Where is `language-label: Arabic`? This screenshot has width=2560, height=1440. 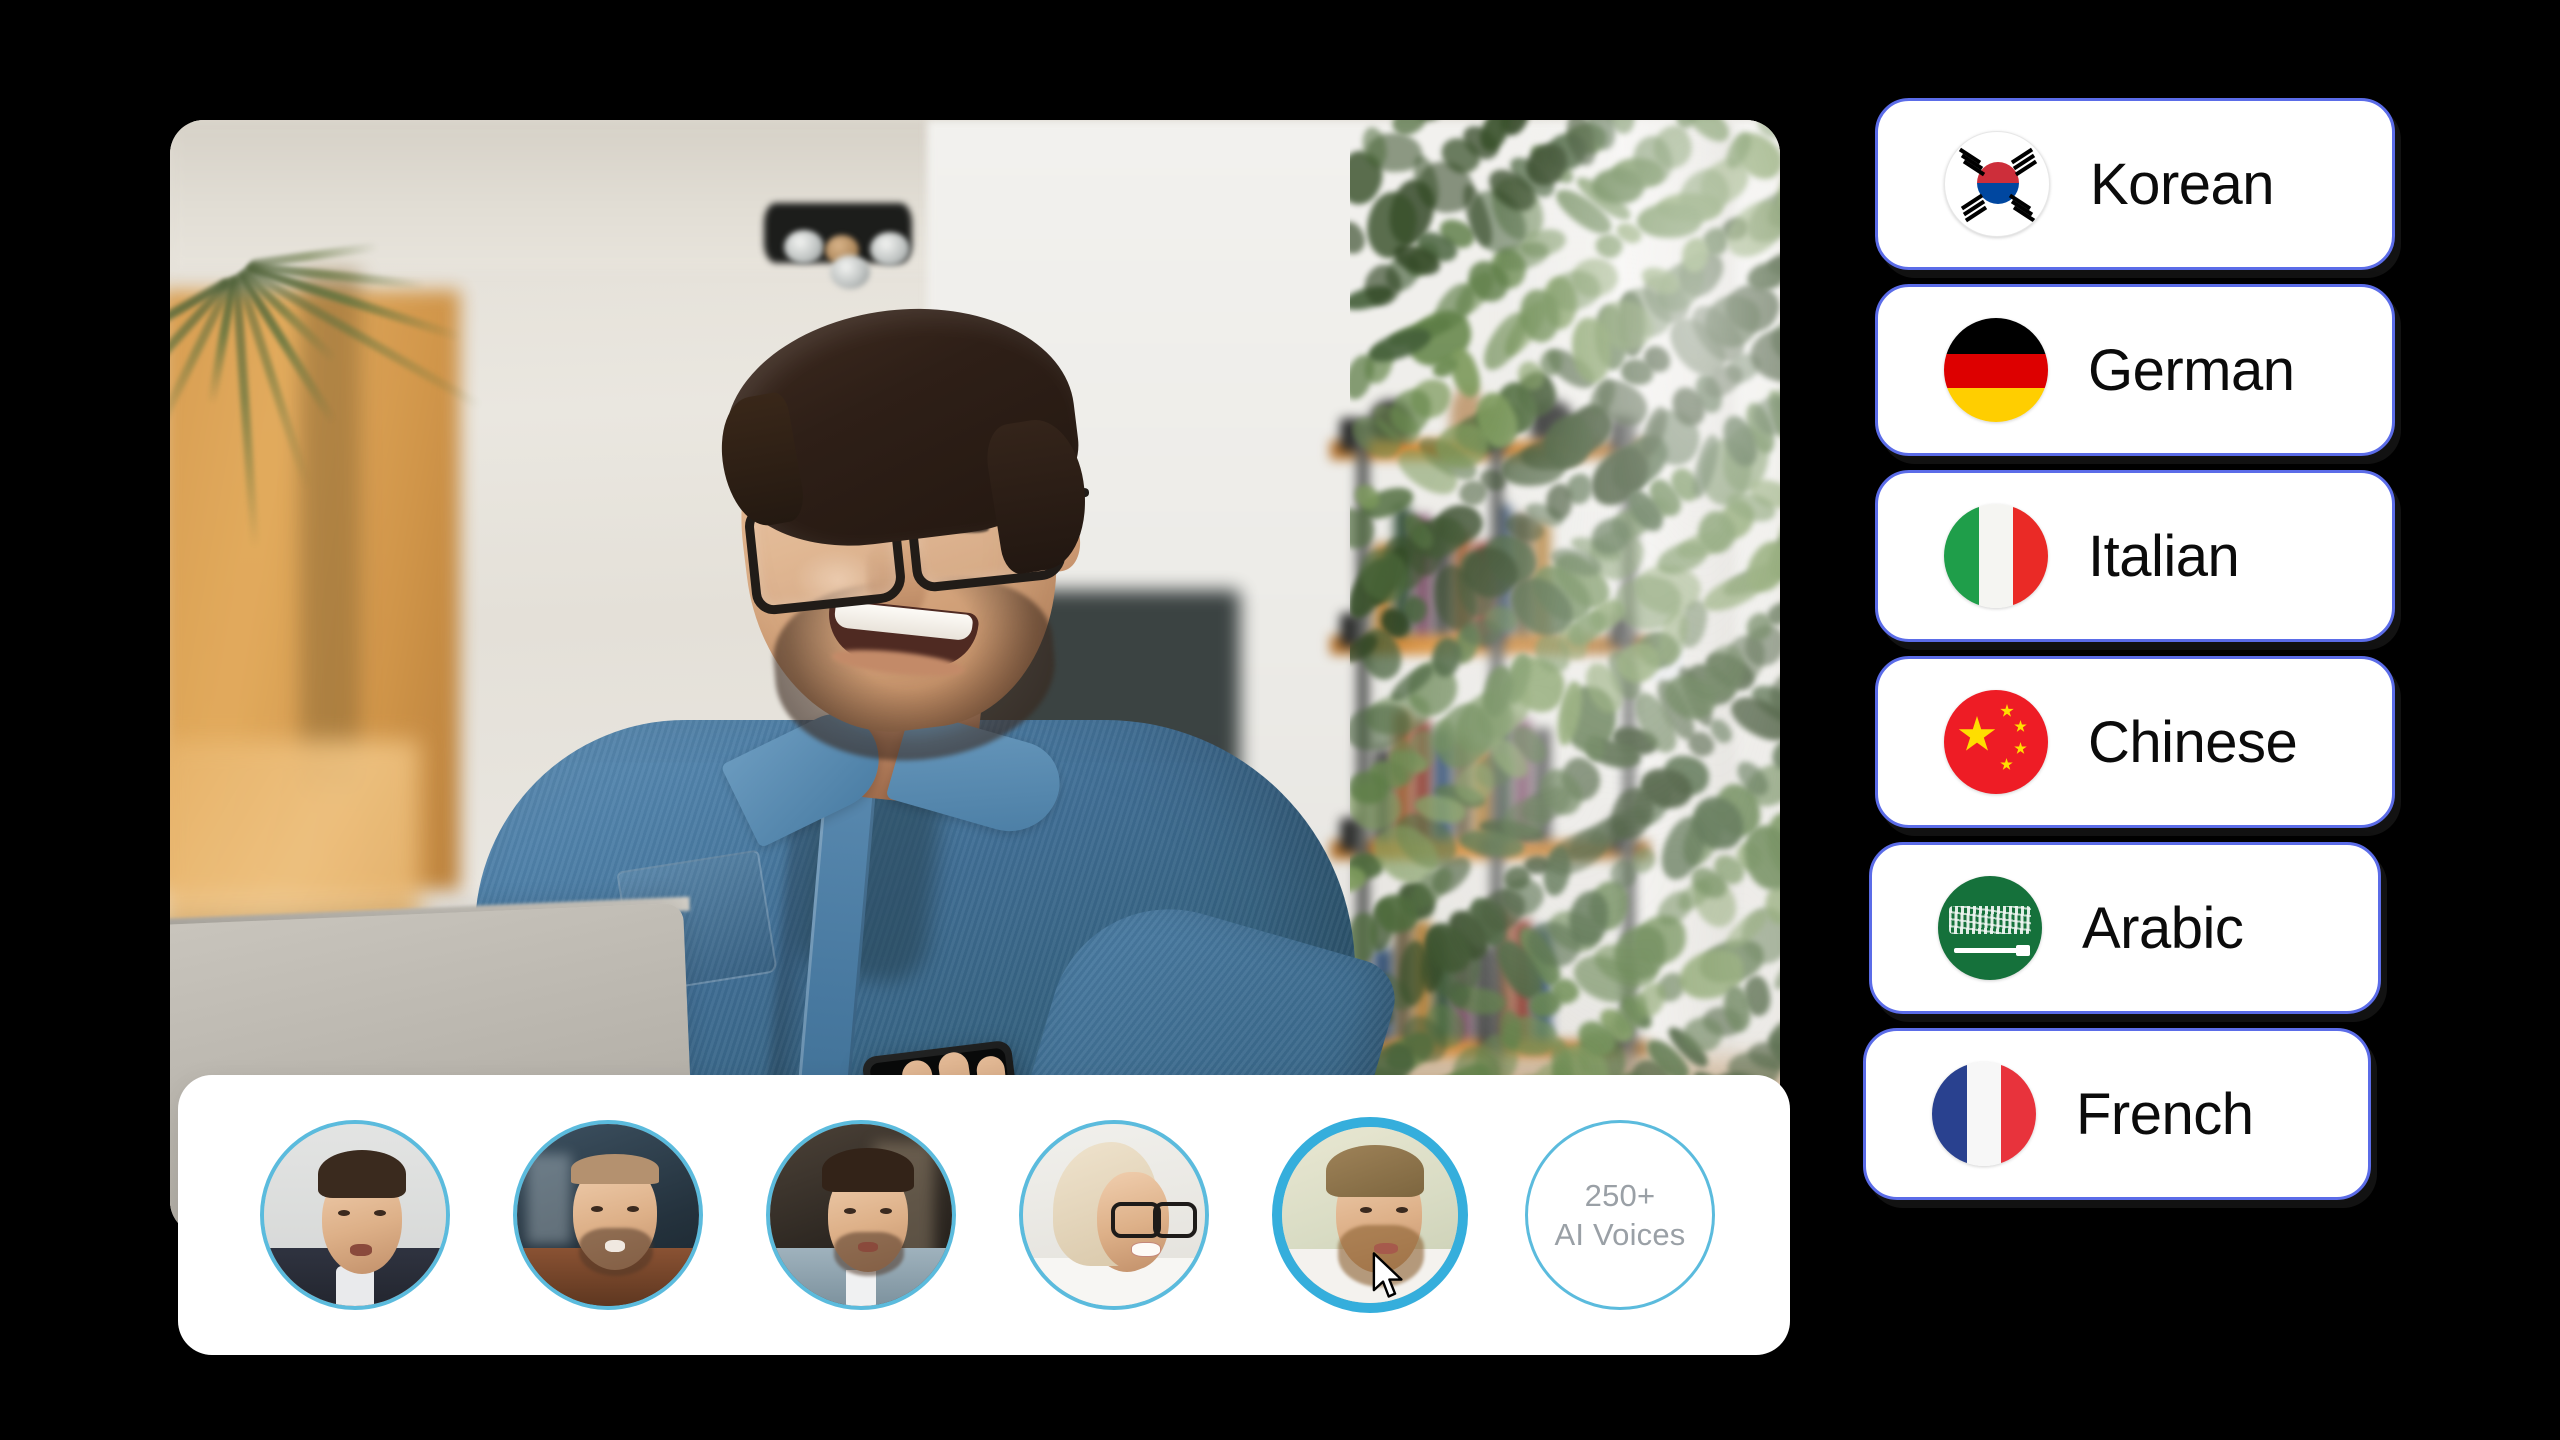 language-label: Arabic is located at coordinates (2163, 928).